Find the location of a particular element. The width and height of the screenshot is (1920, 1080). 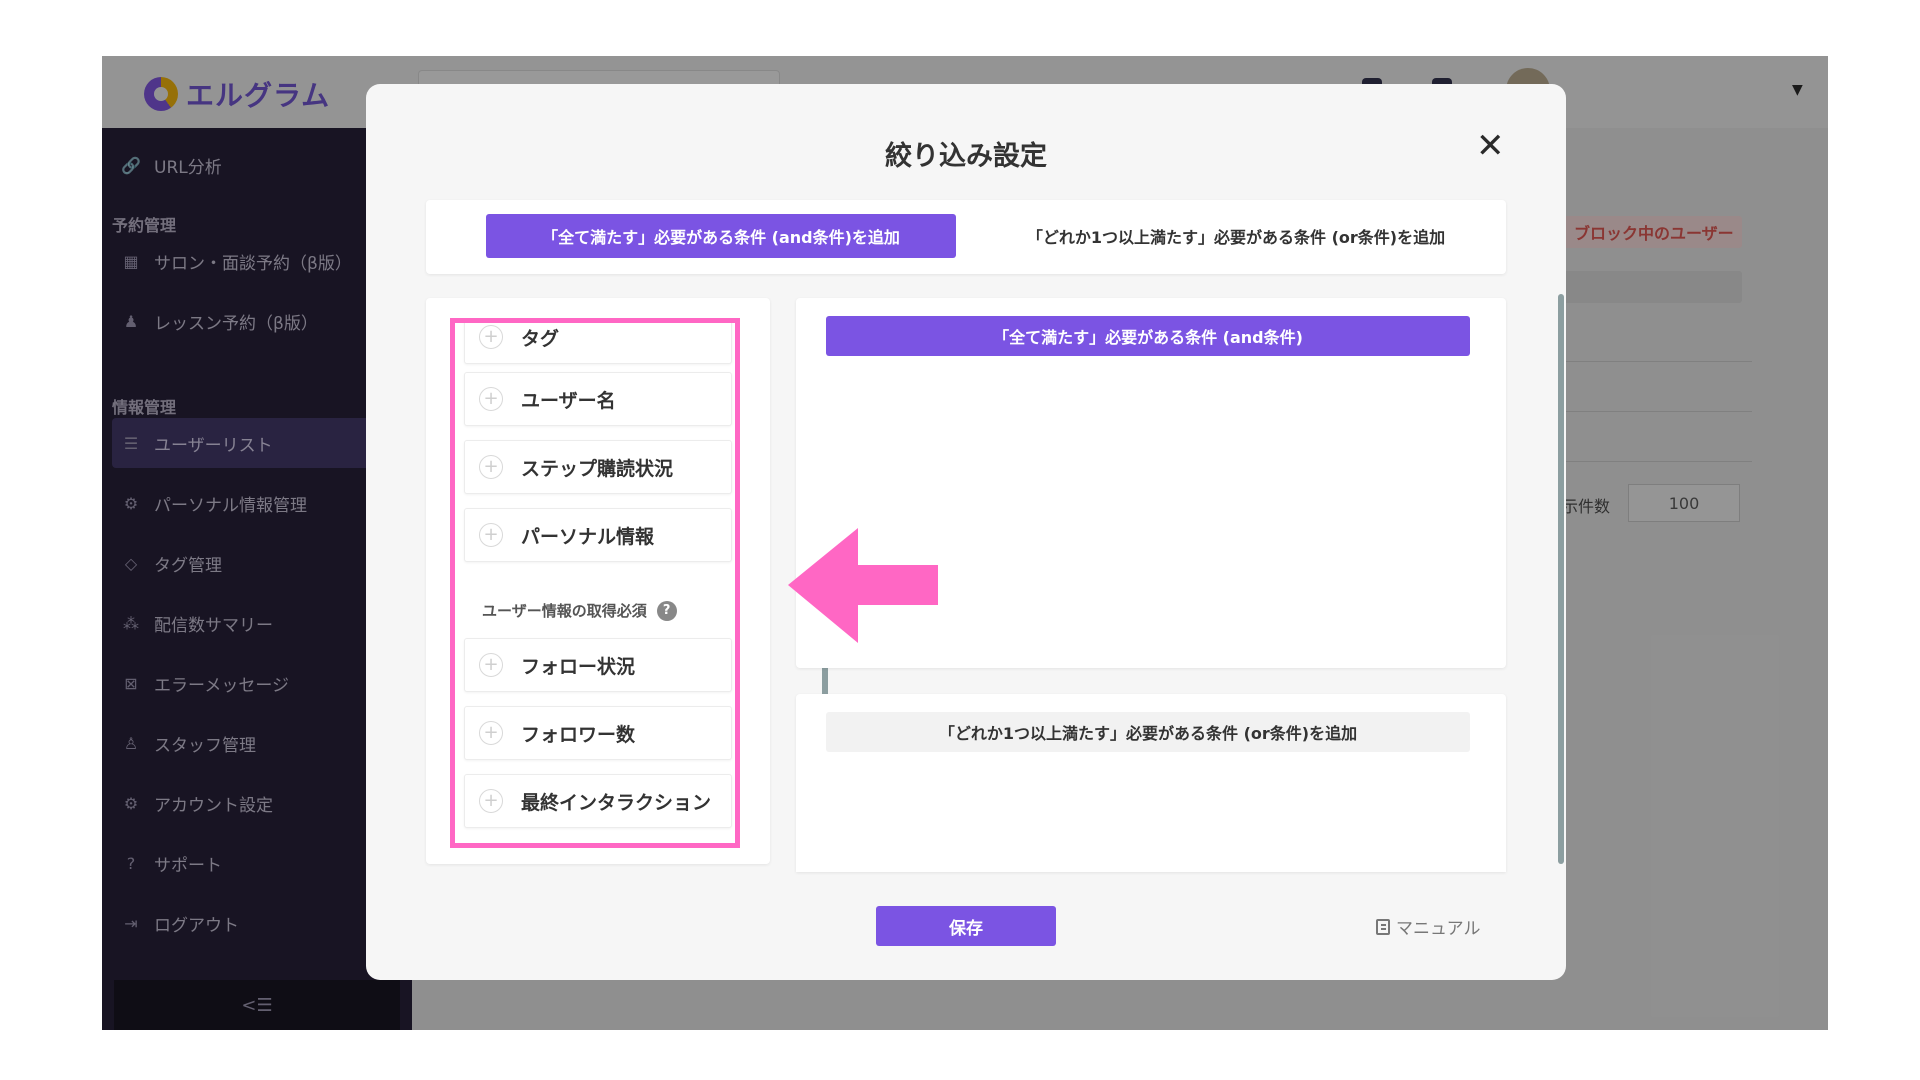

required-user-info-heading: ユーザー情報の取得必須 ? is located at coordinates (579, 610).